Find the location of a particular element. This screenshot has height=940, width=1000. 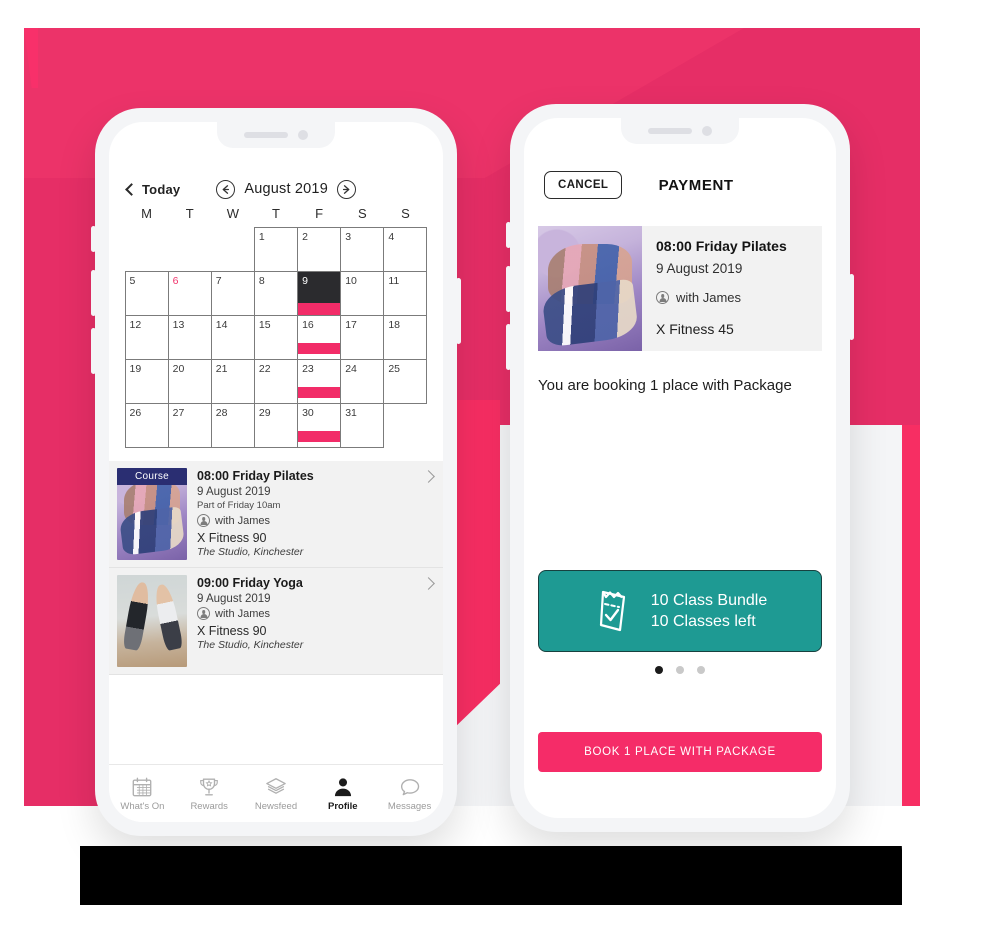

carousel-dots is located at coordinates (680, 670).